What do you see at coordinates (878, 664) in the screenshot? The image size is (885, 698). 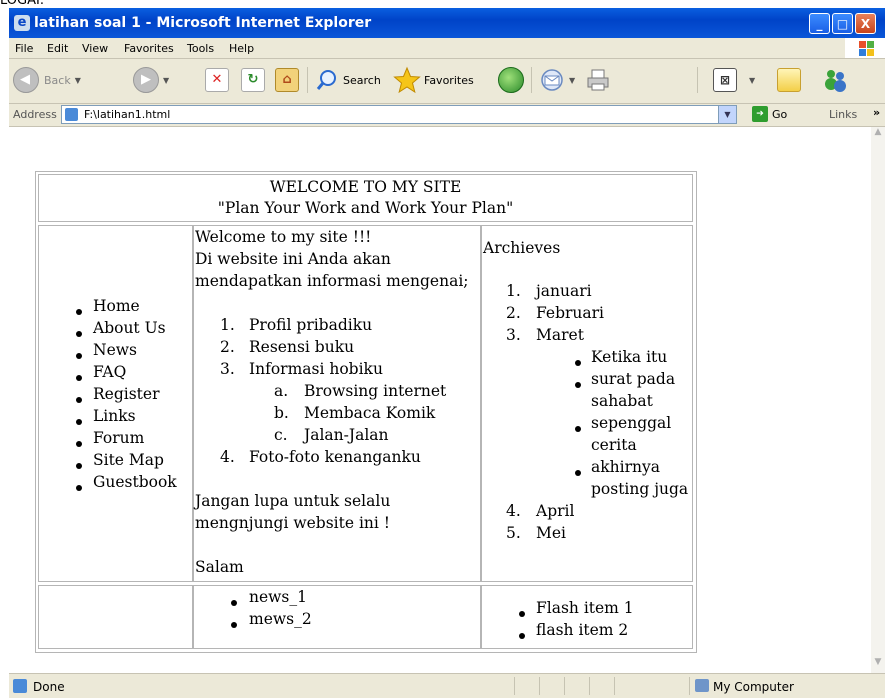 I see `scroll-down-icon: ▼` at bounding box center [878, 664].